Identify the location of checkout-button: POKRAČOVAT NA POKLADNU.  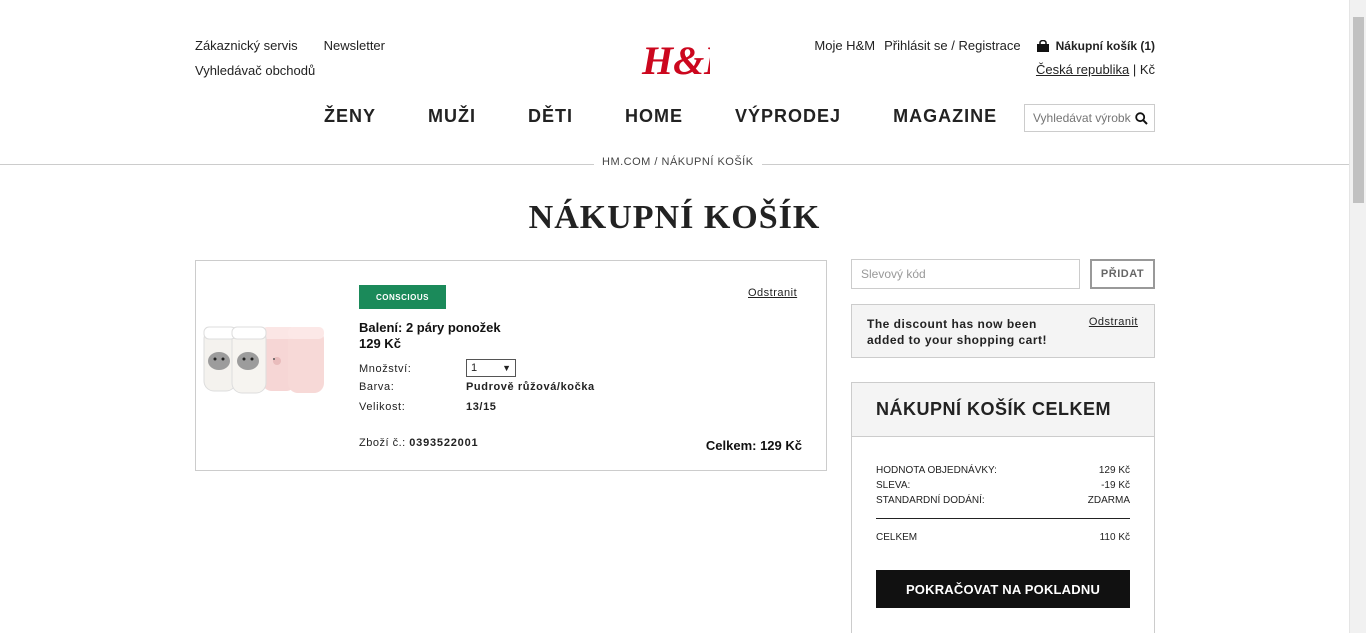
(1003, 589).